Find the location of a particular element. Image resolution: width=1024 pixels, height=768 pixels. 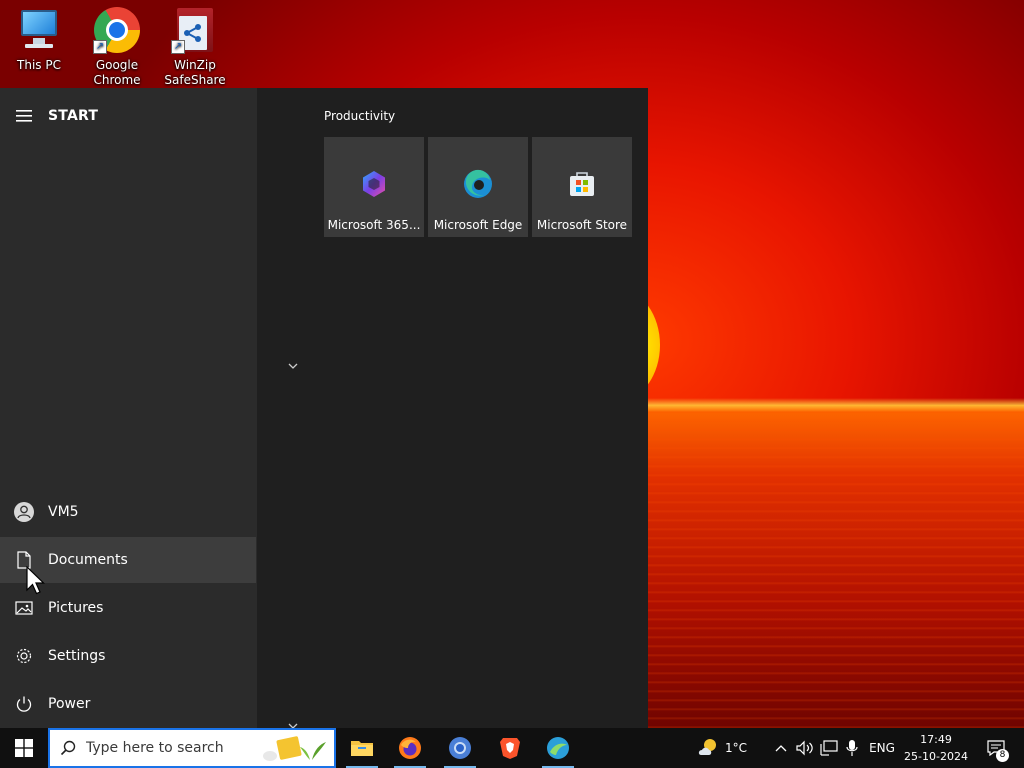

taskbar-search-box is located at coordinates (192, 748).